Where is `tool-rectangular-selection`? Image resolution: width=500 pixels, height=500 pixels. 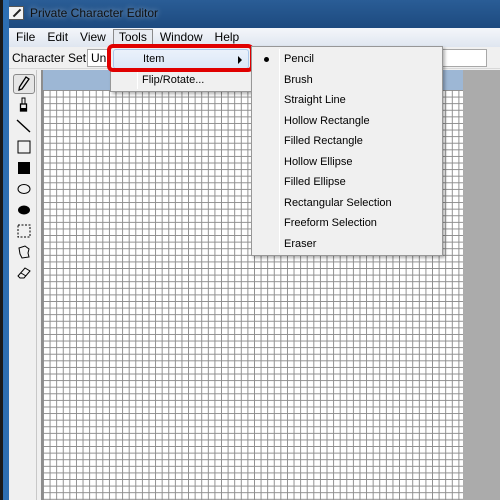
tool-rectangular-selection is located at coordinates (24, 231).